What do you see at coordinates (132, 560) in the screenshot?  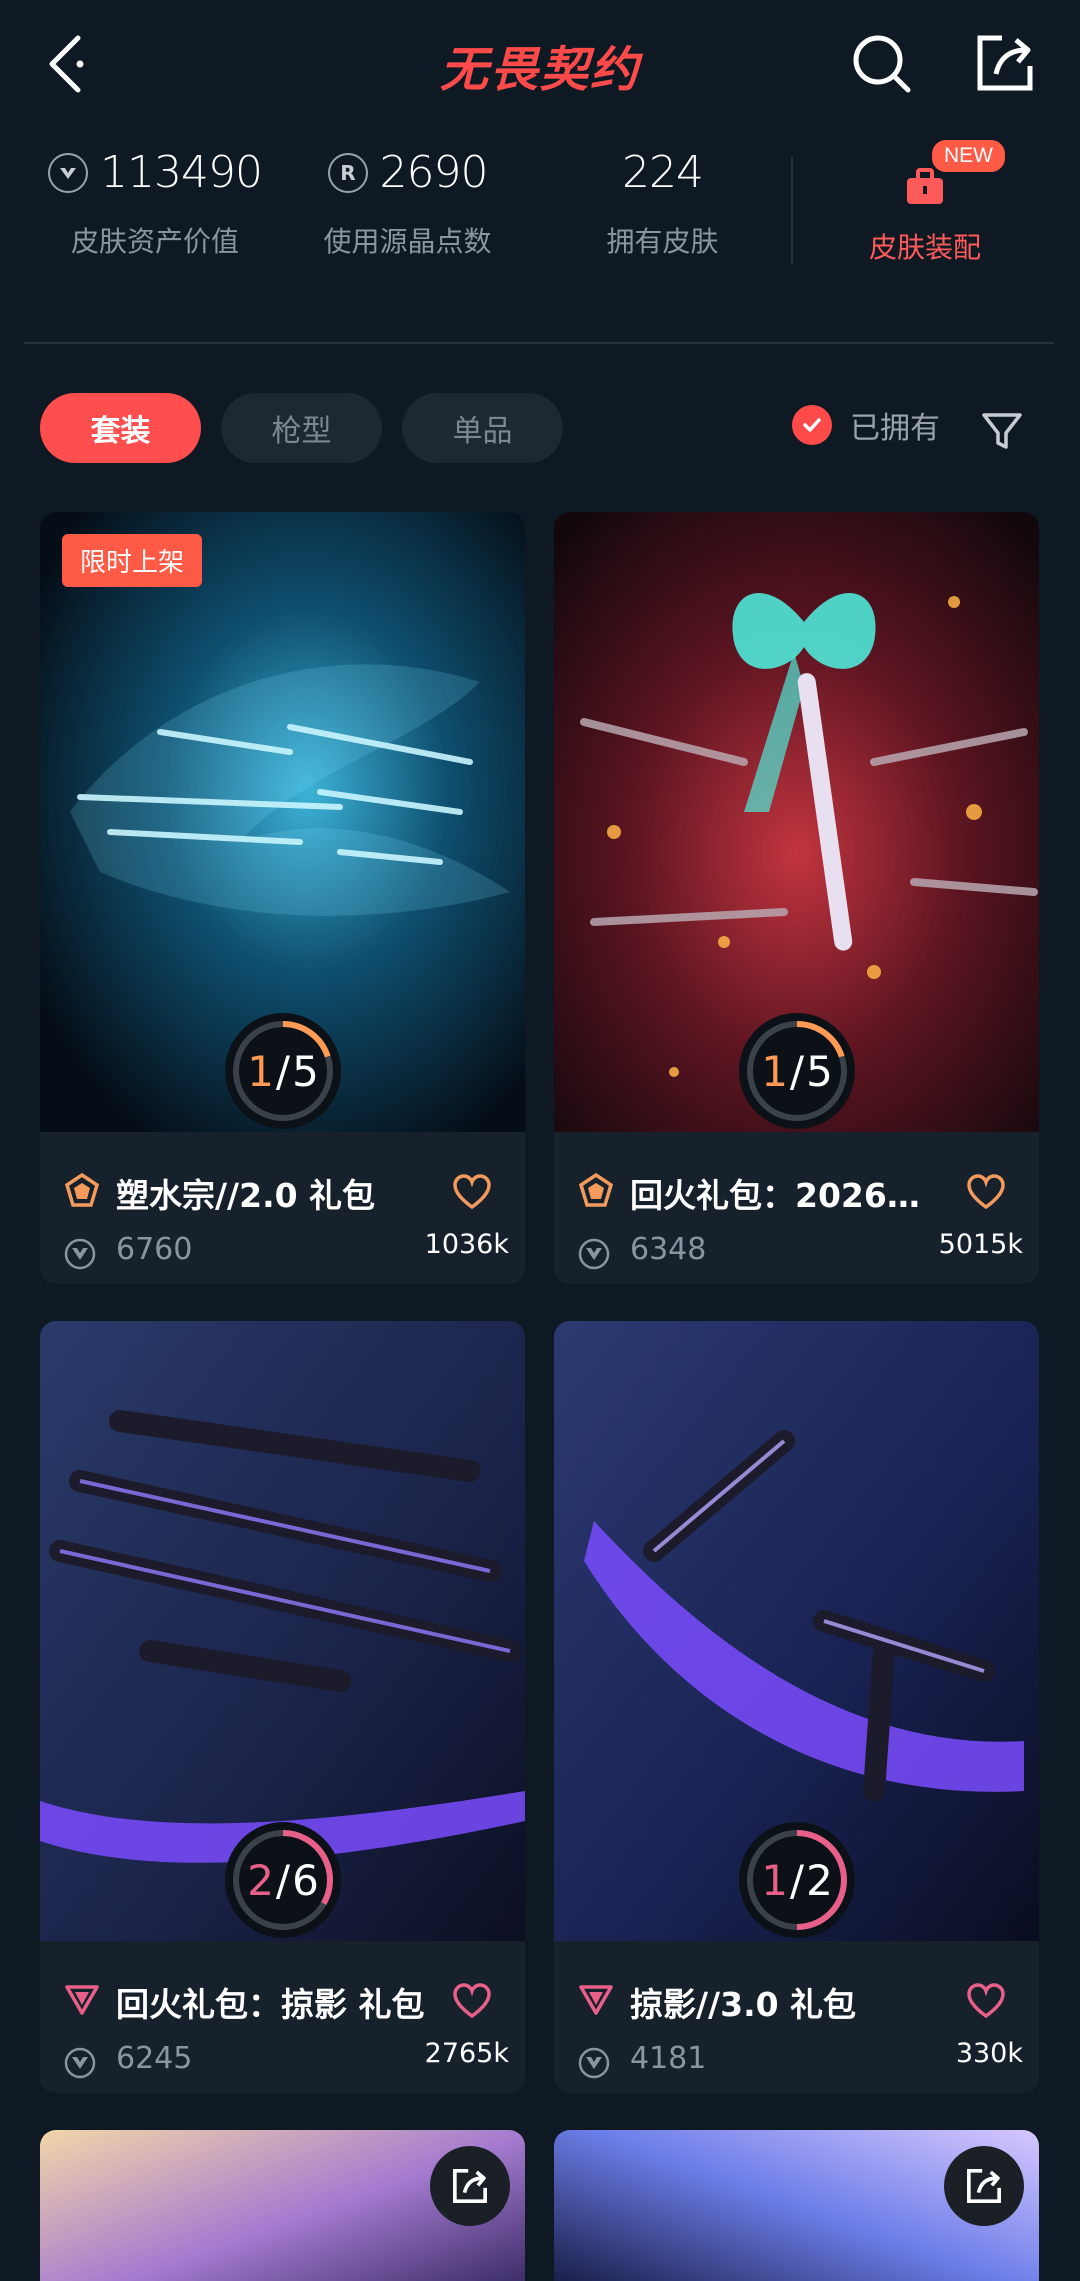 I see `limited-time-tag: 限时上架` at bounding box center [132, 560].